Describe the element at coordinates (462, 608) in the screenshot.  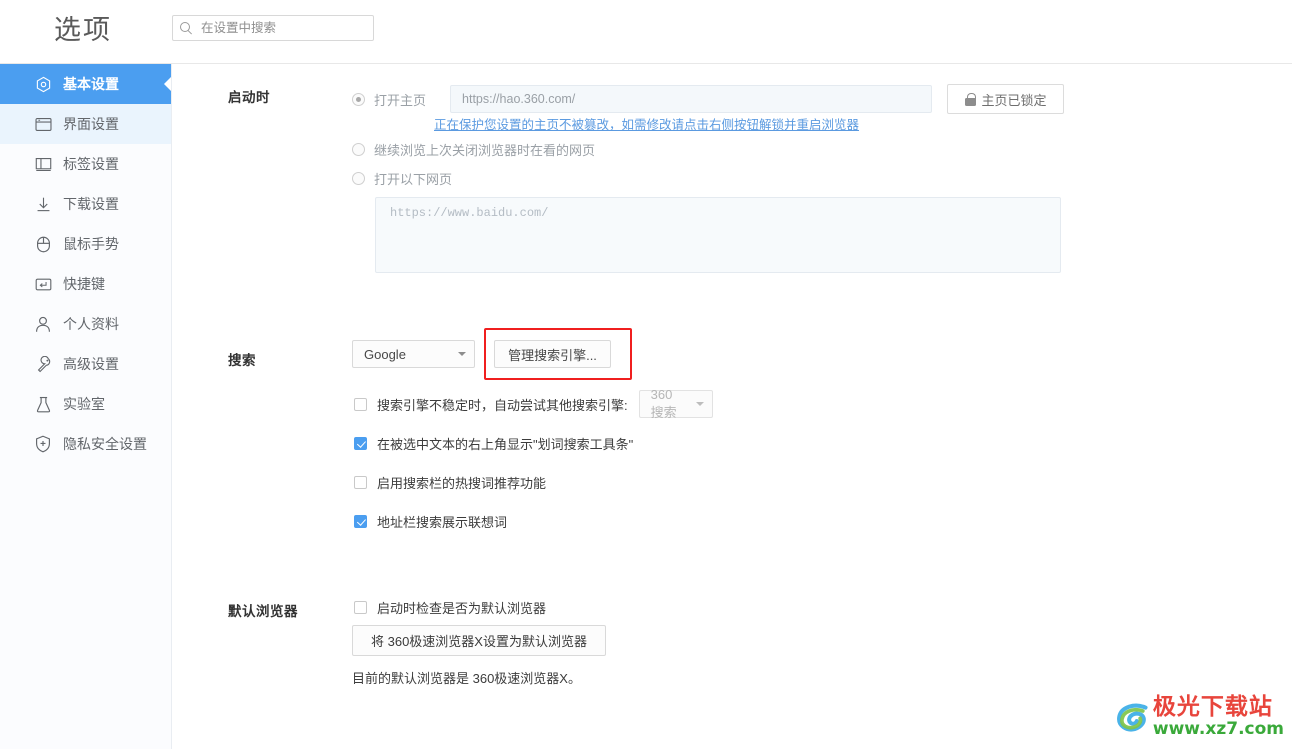
I see `checkbox-check-default-browser-label: 启动时检查是否为默认浏览器` at that location.